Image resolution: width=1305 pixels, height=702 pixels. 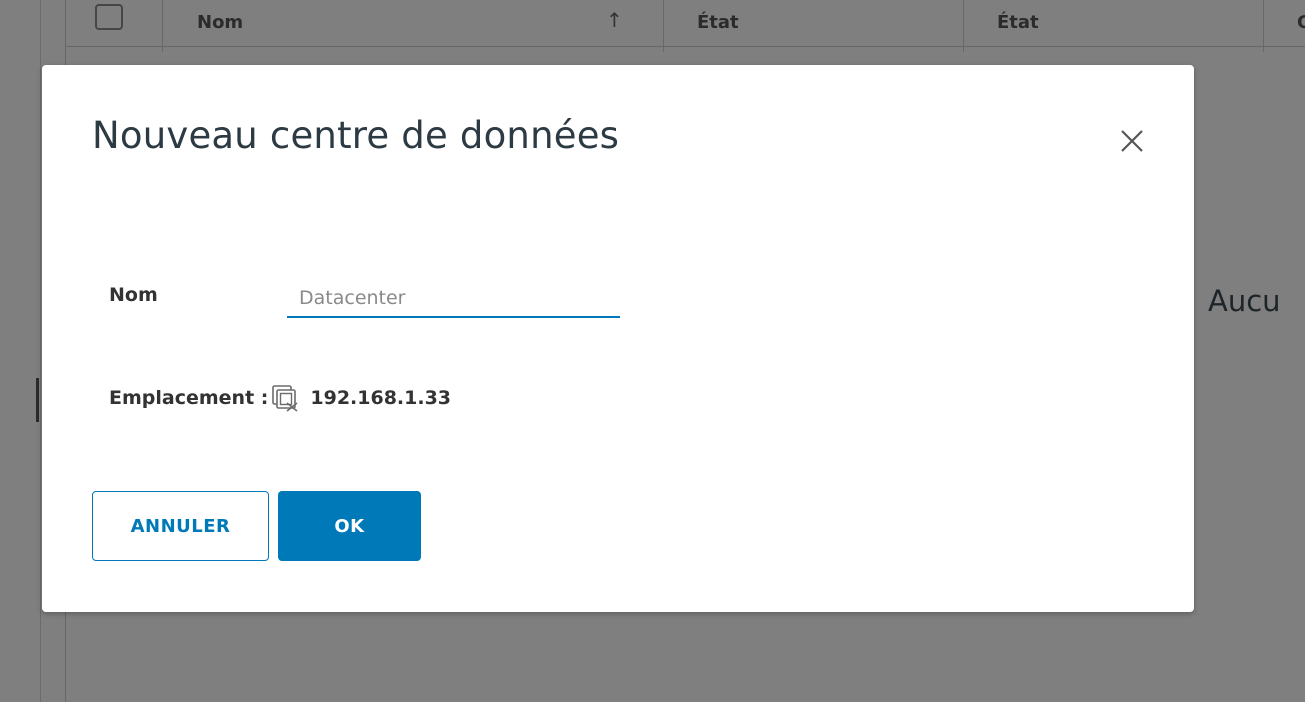 I want to click on location-label: Emplacement :, so click(x=189, y=398).